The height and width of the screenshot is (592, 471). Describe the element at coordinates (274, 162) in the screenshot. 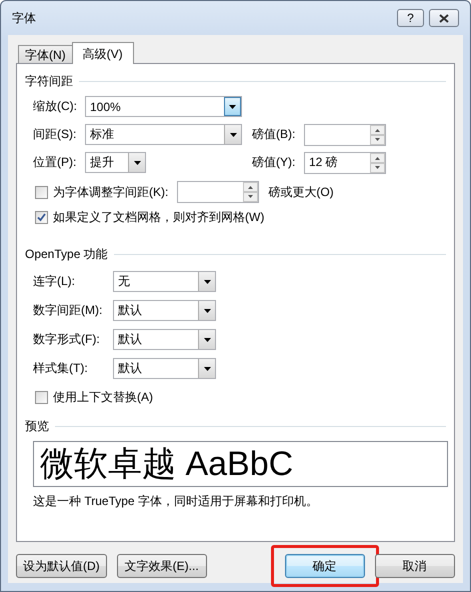

I see `field-label: 磅值(Y):` at that location.